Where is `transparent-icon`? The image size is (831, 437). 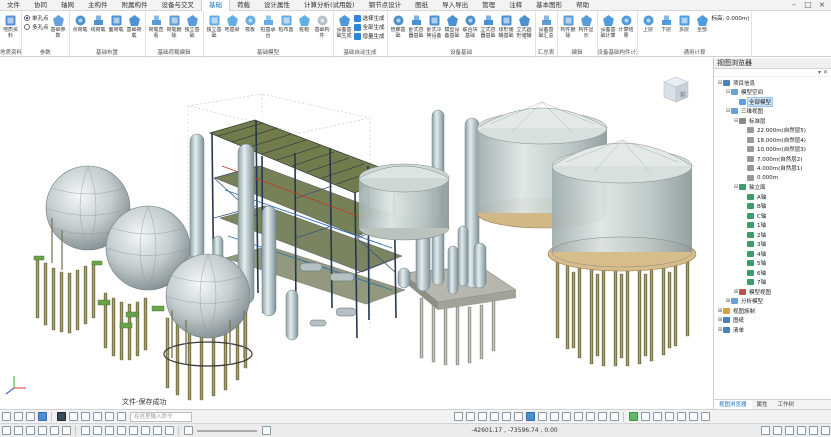
transparent-icon is located at coordinates (669, 416).